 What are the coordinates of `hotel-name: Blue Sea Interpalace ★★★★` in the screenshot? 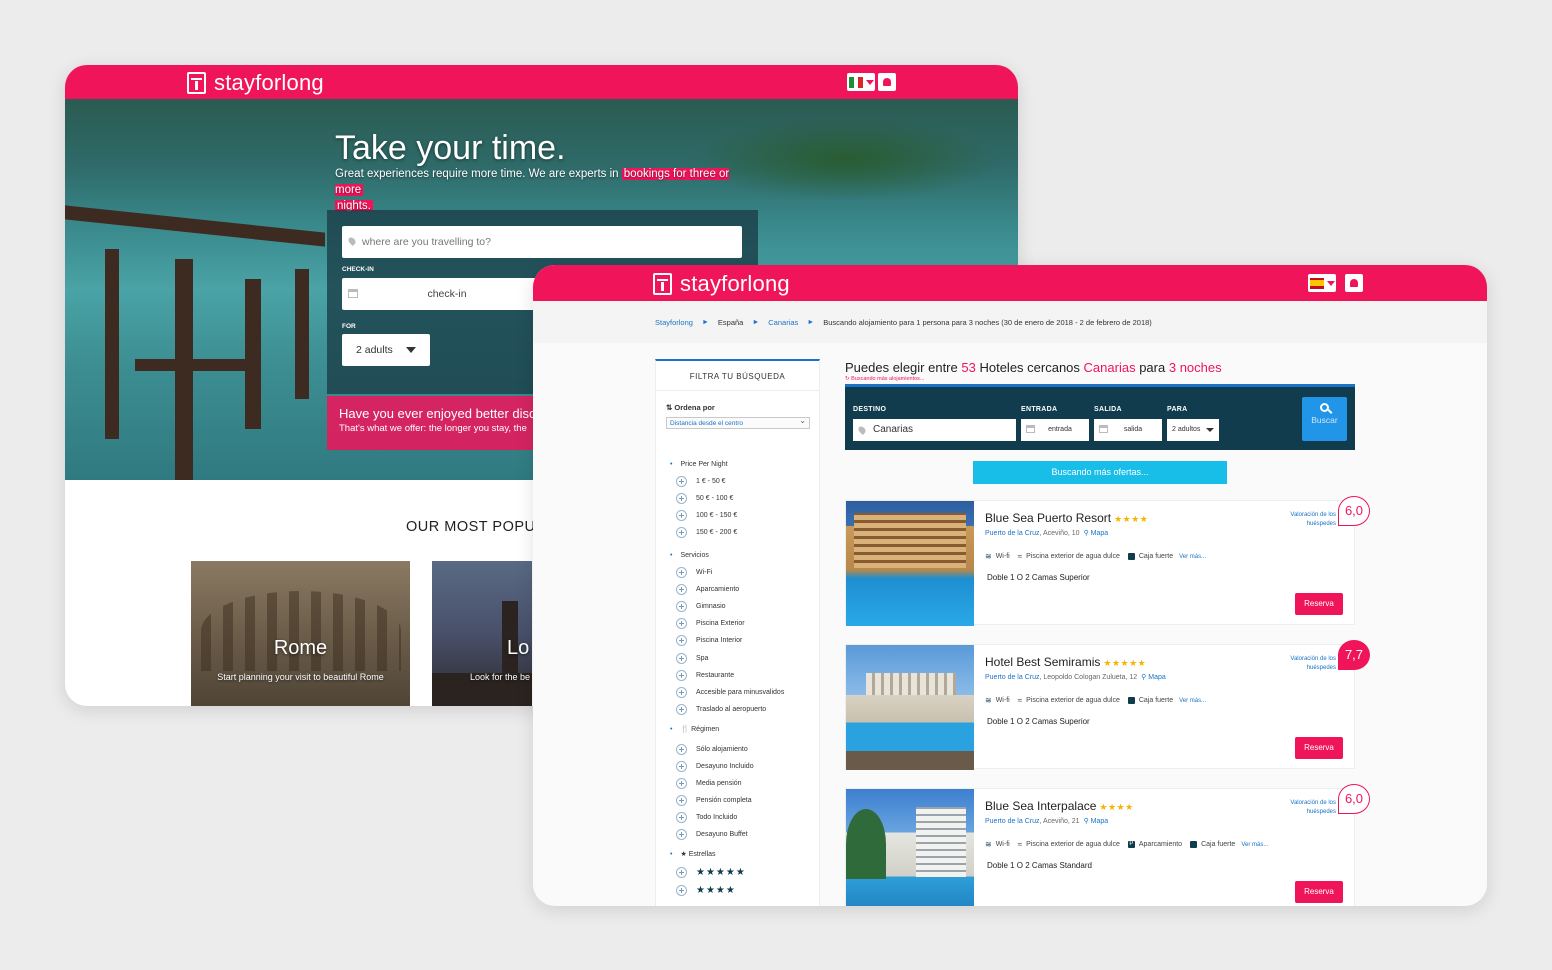 It's located at (1059, 806).